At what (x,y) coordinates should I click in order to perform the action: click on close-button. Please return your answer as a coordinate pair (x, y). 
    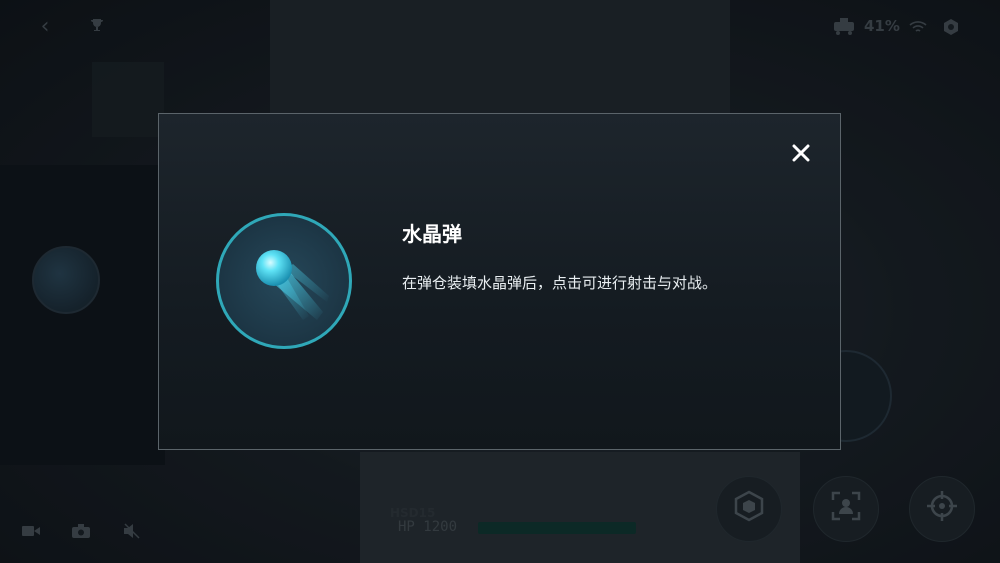
    Looking at the image, I should click on (801, 153).